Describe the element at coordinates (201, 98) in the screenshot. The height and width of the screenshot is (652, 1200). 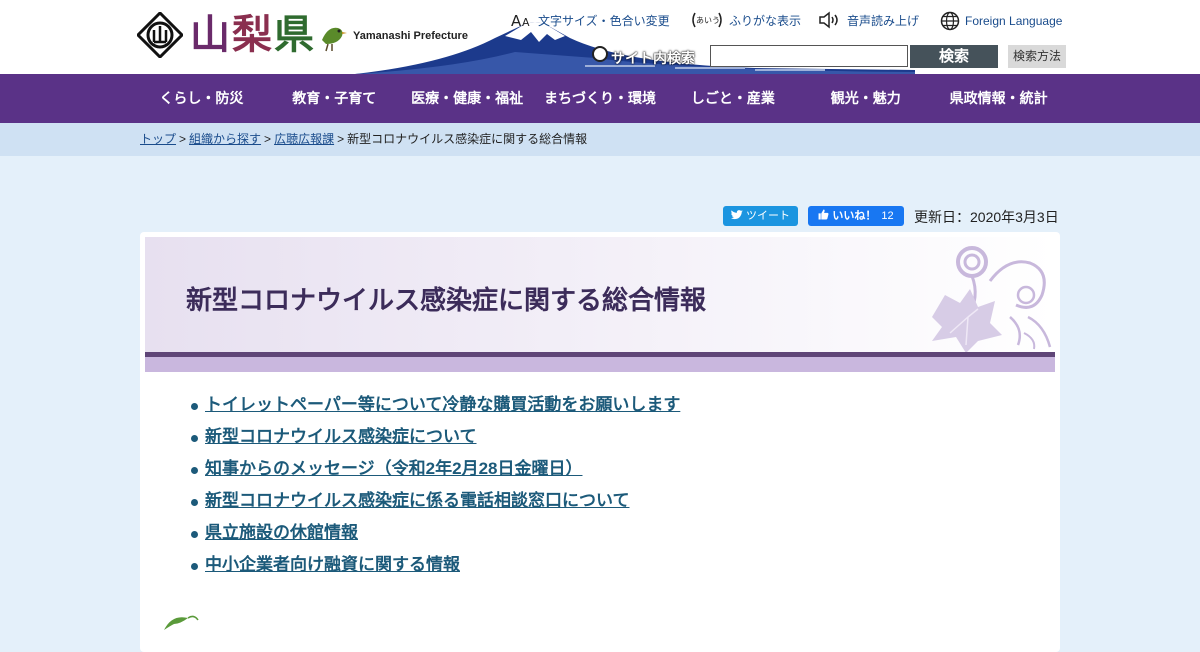
I see `nav-item-living: くらし・防災` at that location.